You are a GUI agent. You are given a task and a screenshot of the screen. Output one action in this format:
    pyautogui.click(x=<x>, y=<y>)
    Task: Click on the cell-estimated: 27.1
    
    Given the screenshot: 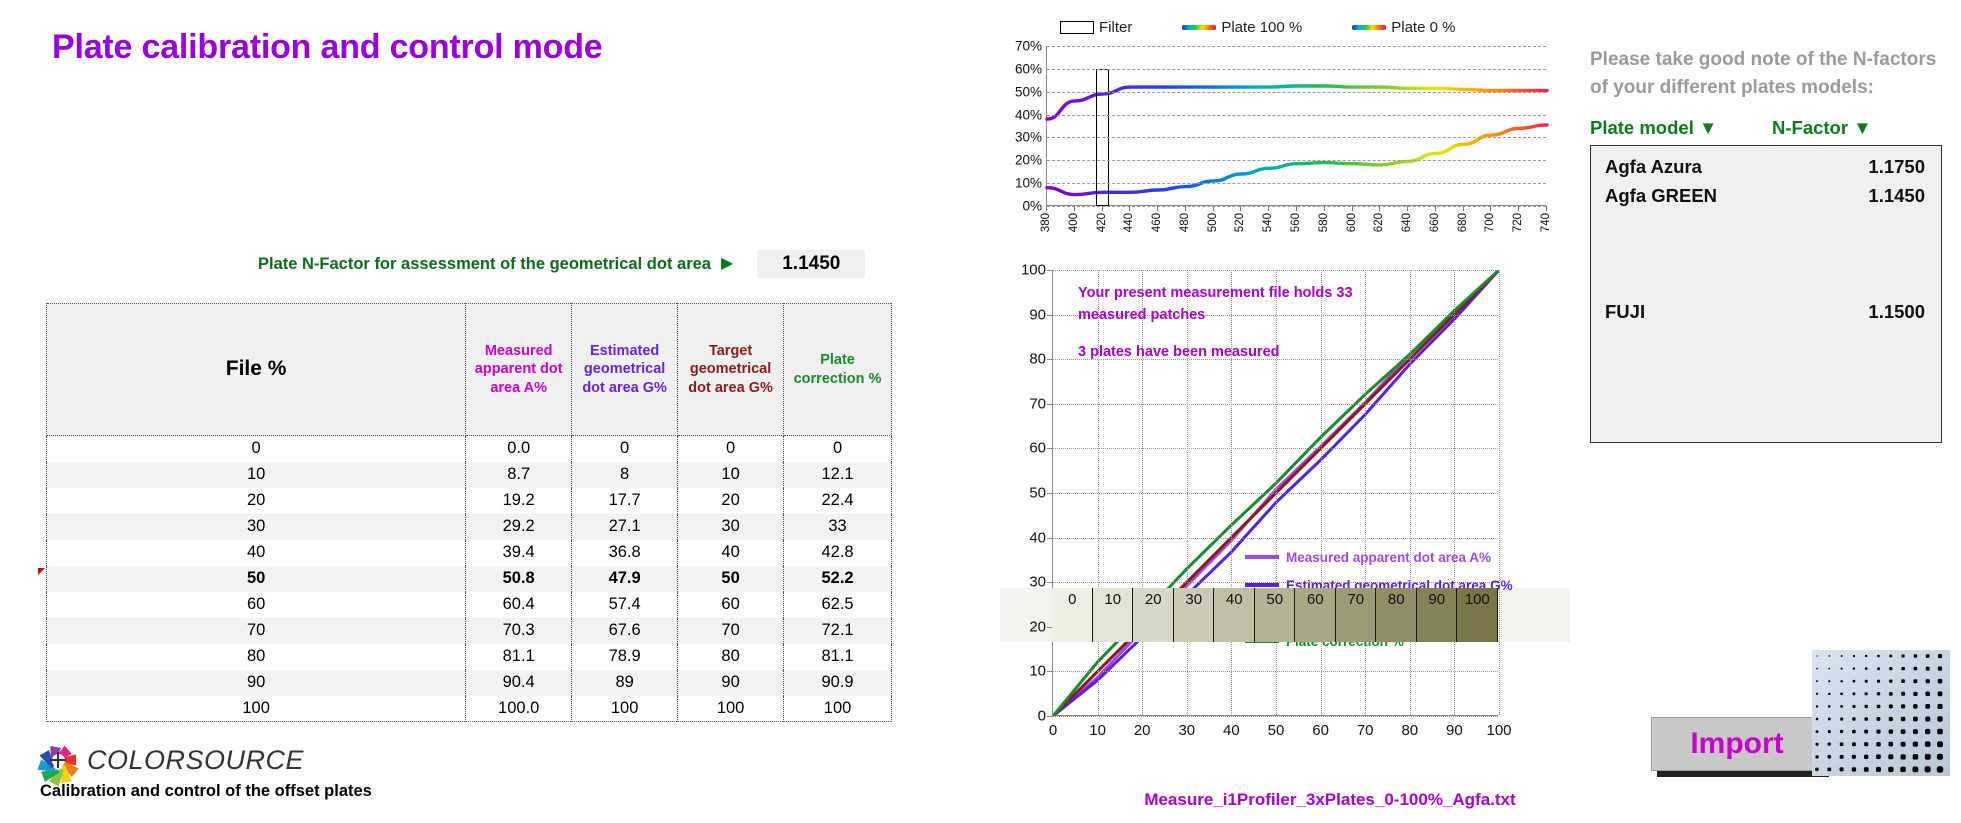 What is the action you would take?
    pyautogui.click(x=625, y=526)
    